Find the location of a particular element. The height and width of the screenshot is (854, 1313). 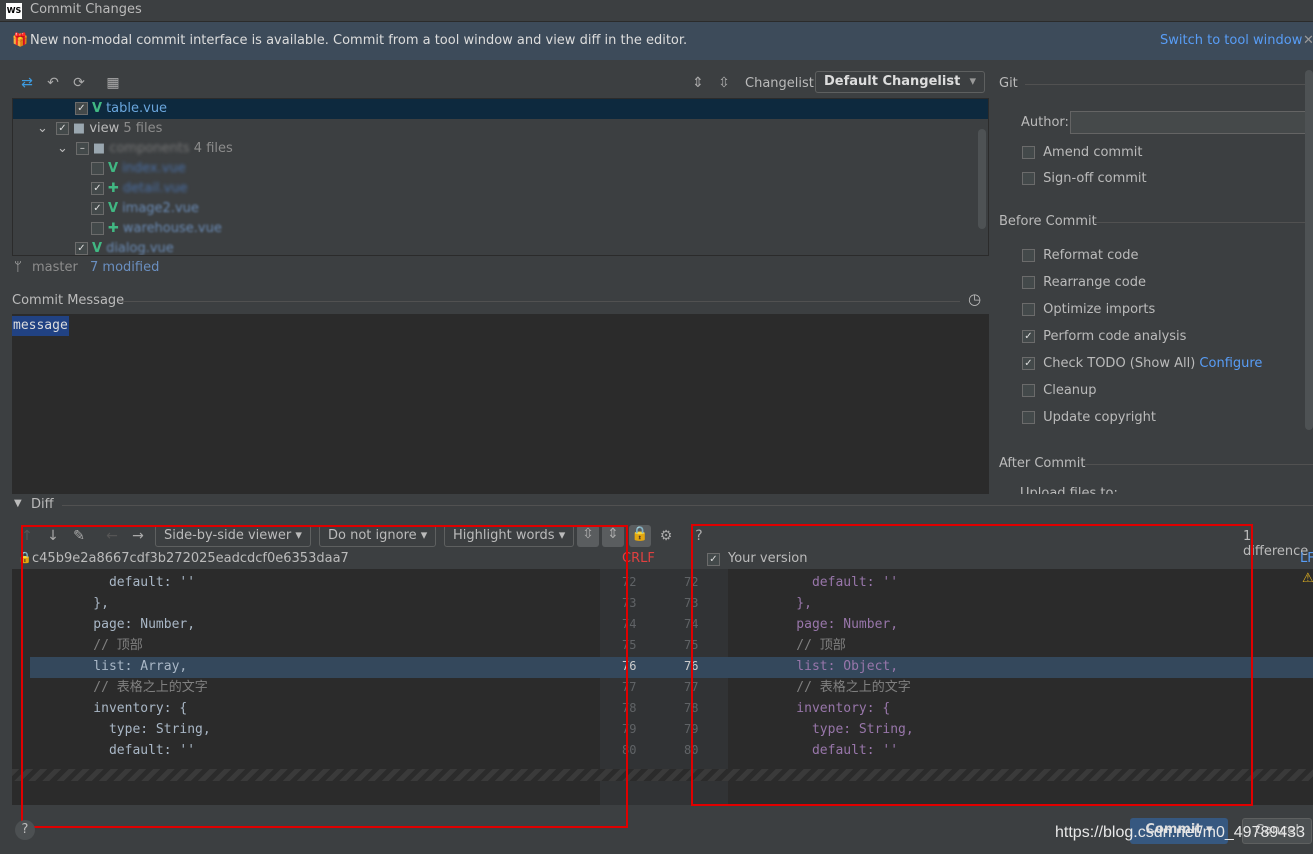

tree-item: ⌄ ✓ ■ view 5 files is located at coordinates (99, 129).